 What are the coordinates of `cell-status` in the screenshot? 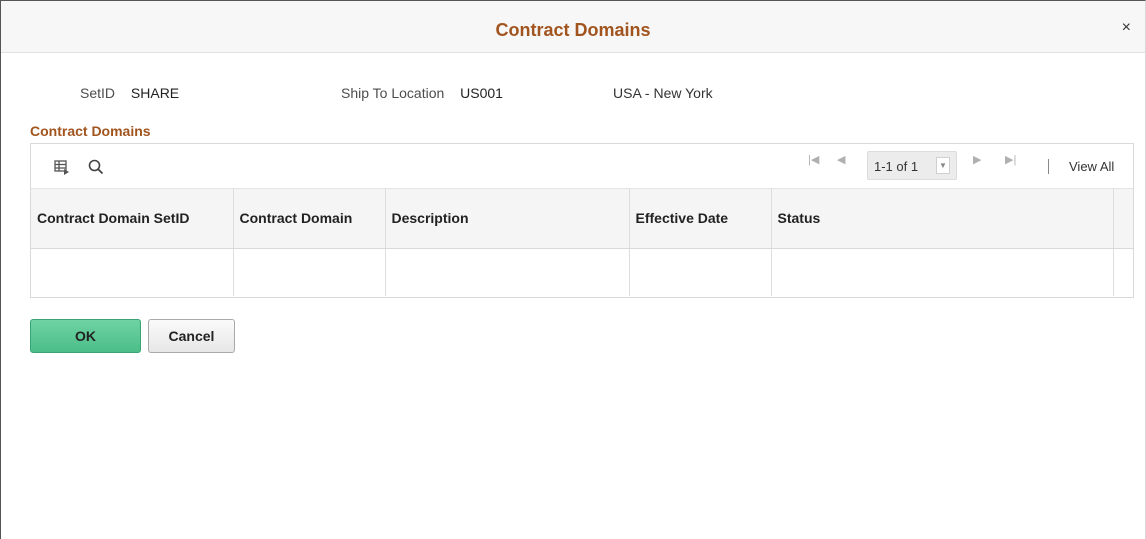 It's located at (942, 272).